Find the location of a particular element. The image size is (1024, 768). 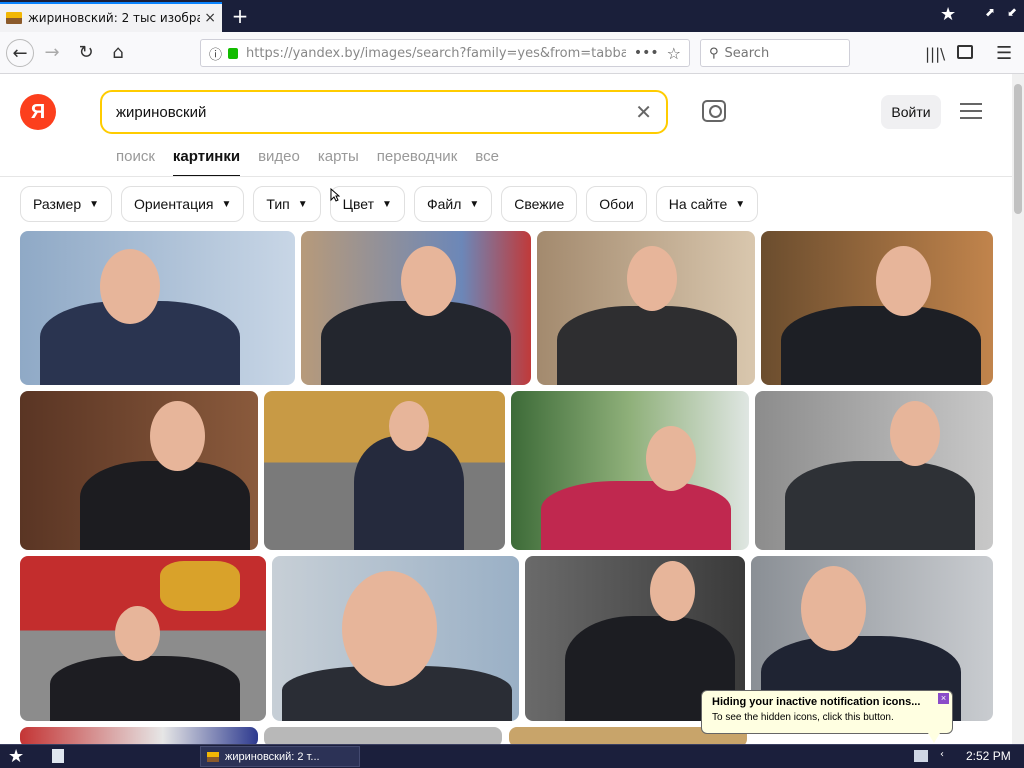

tab-search: поиск is located at coordinates (135, 162).